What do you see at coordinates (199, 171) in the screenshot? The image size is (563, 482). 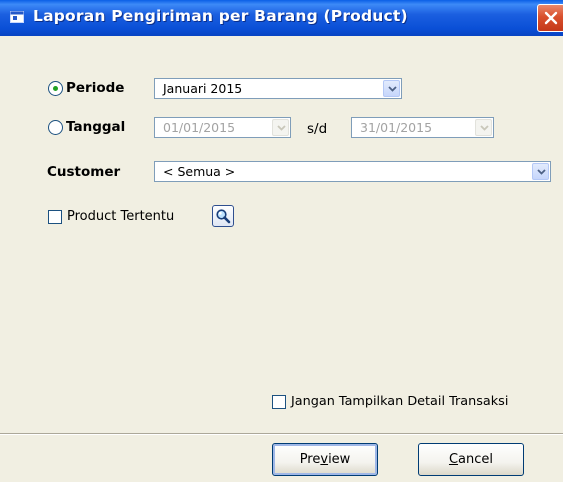 I see `customer-select-value: < Semua >` at bounding box center [199, 171].